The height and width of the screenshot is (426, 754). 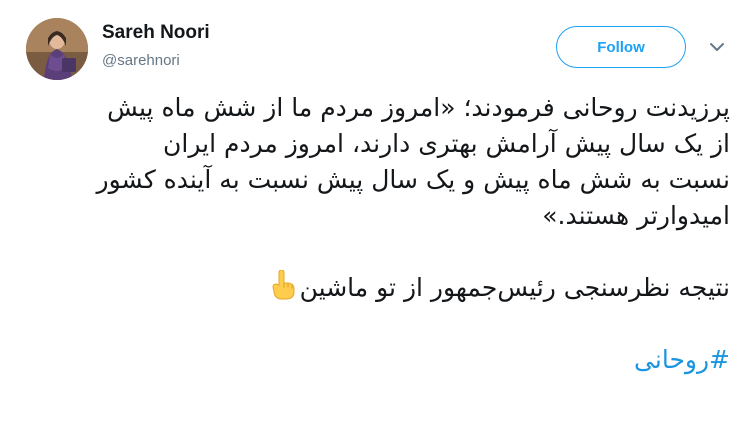 What do you see at coordinates (380, 360) in the screenshot?
I see `tweet-paragraph-hashtag: #روحانی` at bounding box center [380, 360].